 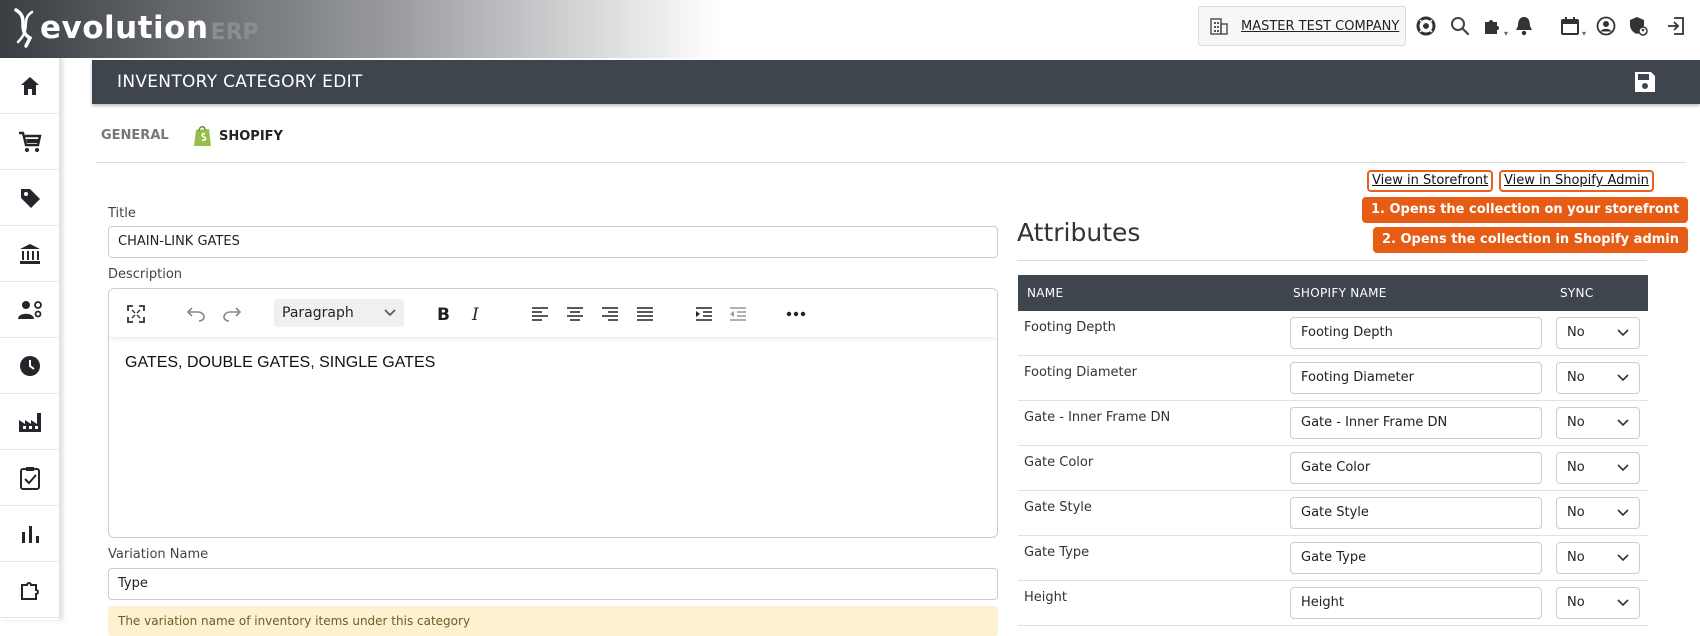 I want to click on sidebar-item-extensions, so click(x=30, y=590).